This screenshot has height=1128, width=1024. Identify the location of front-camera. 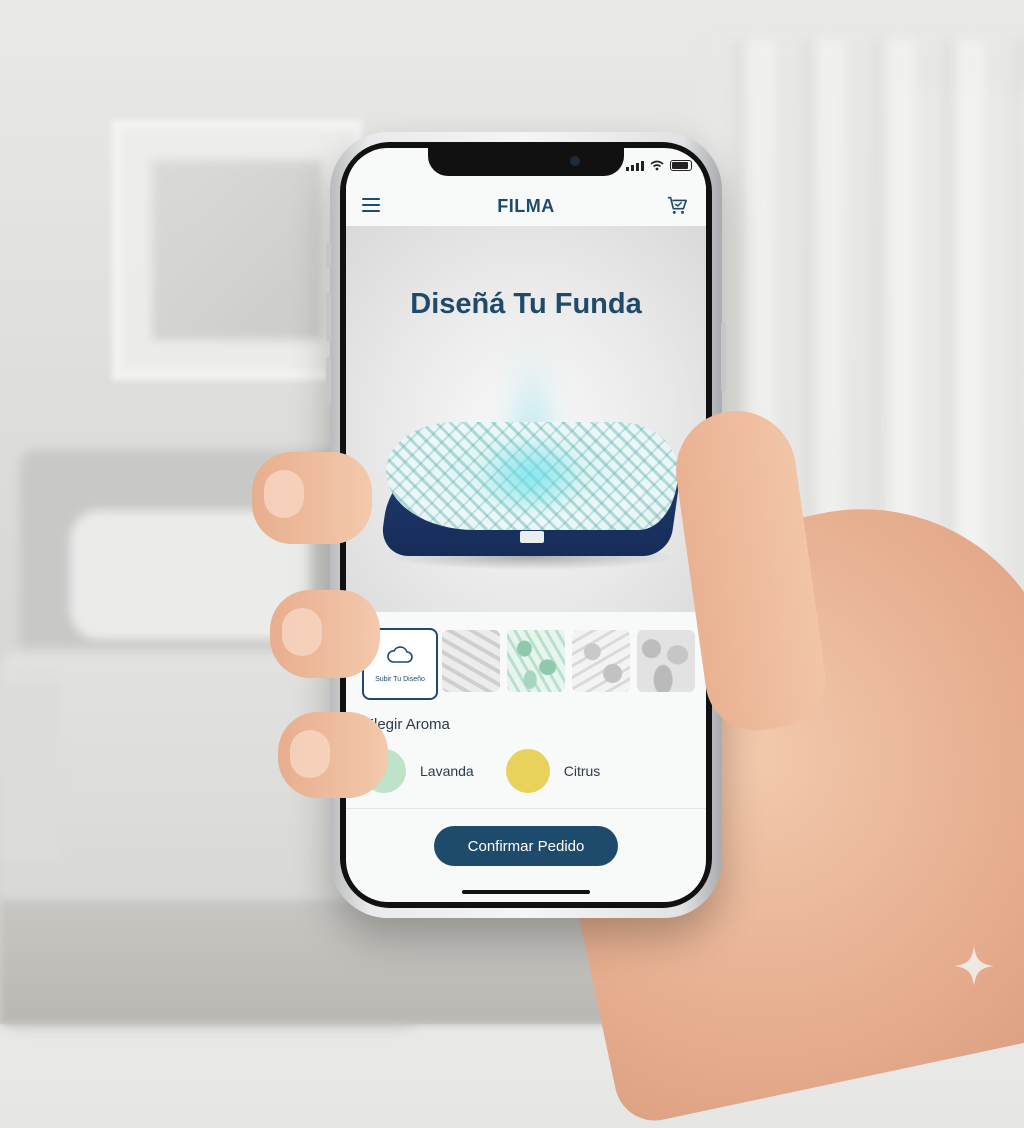
(575, 161).